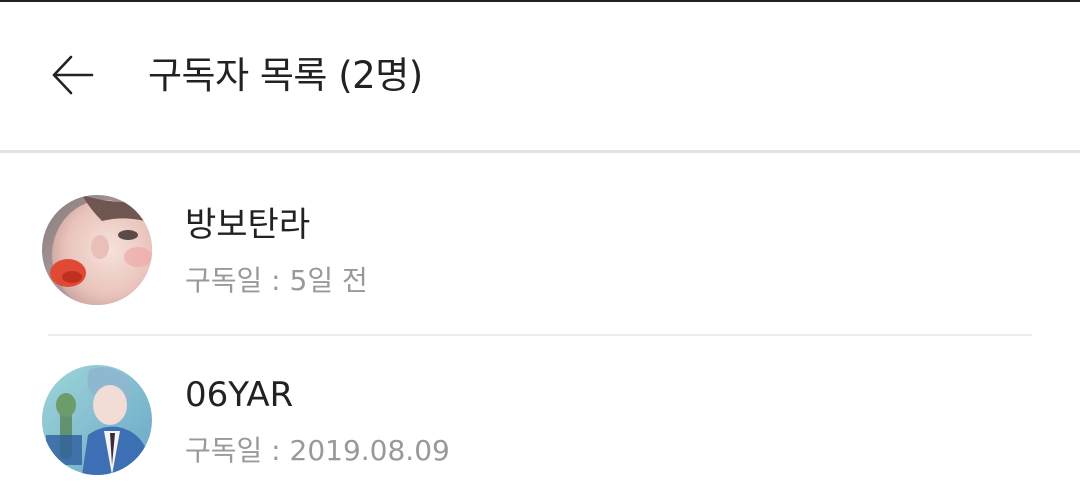 This screenshot has height=499, width=1080. Describe the element at coordinates (285, 75) in the screenshot. I see `page-title: 구독자 목록 (2명)` at that location.